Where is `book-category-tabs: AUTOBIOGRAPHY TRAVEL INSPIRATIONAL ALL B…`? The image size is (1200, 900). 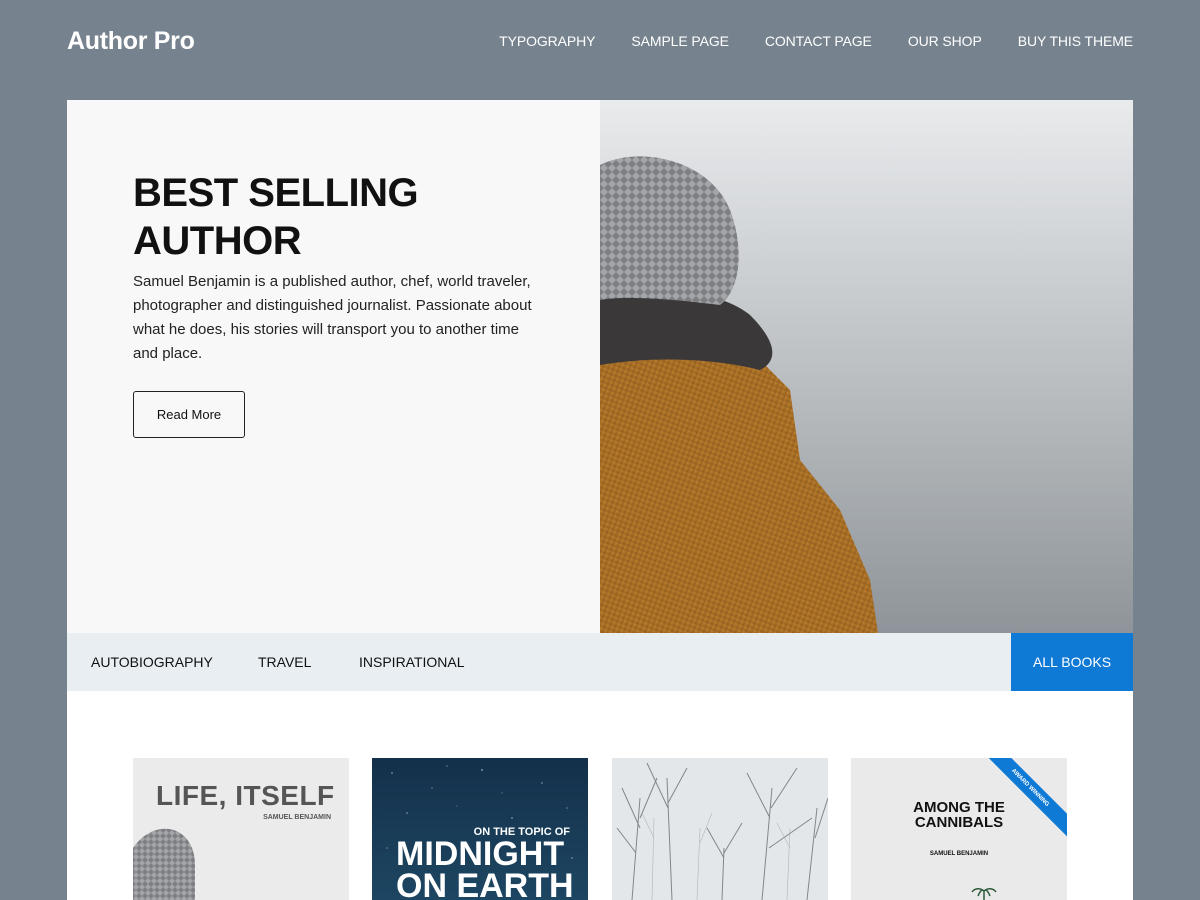
book-category-tabs: AUTOBIOGRAPHY TRAVEL INSPIRATIONAL ALL B… is located at coordinates (600, 662).